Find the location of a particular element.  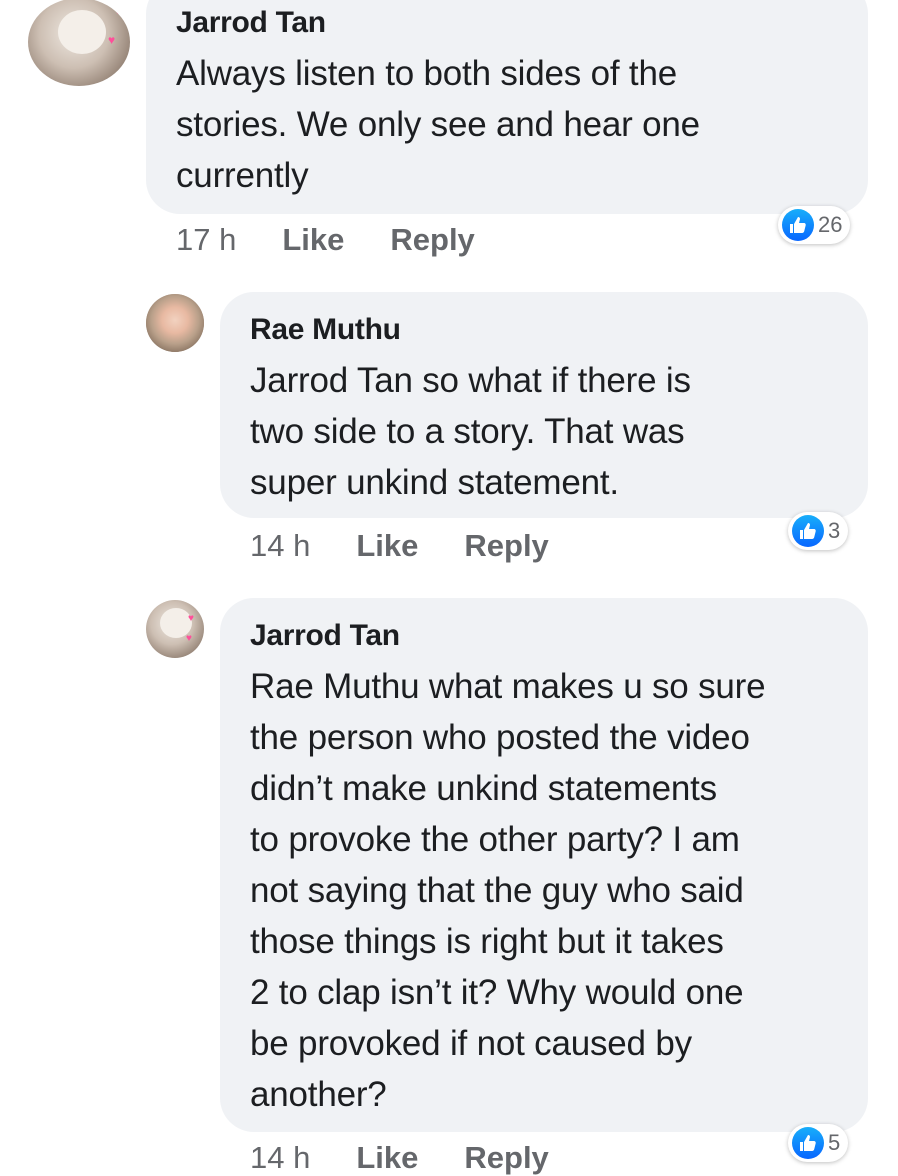

reply-button: Reply is located at coordinates (506, 1157).